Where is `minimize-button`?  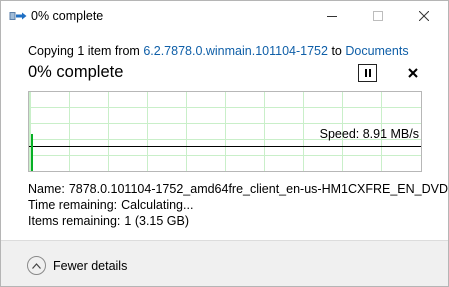
minimize-button is located at coordinates (332, 16).